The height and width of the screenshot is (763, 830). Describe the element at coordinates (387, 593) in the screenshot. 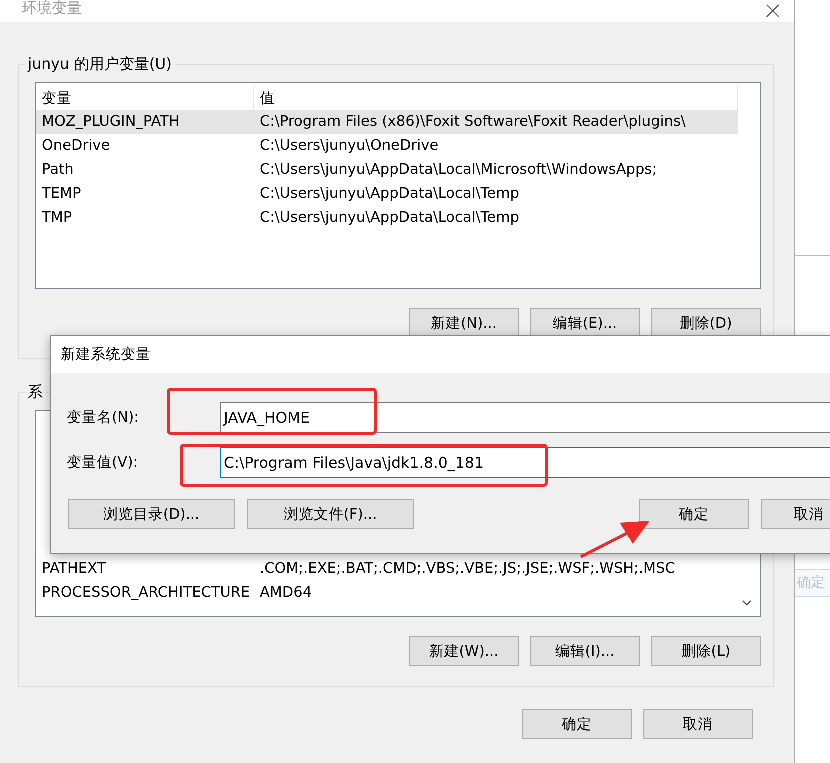

I see `list-row: PROCESSOR_ARCHITECTURE AMD64` at that location.